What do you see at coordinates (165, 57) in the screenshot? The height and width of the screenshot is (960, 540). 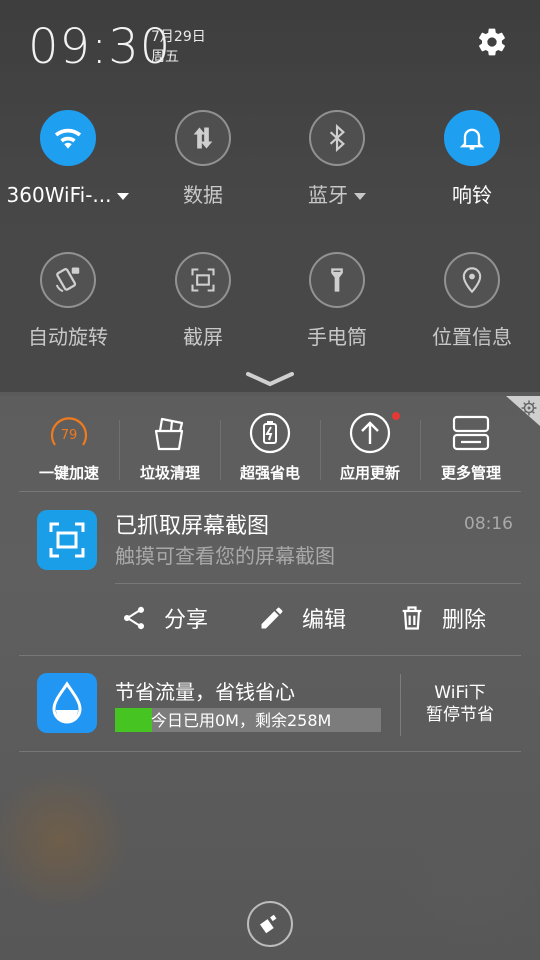 I see `weekday-text: 周五` at bounding box center [165, 57].